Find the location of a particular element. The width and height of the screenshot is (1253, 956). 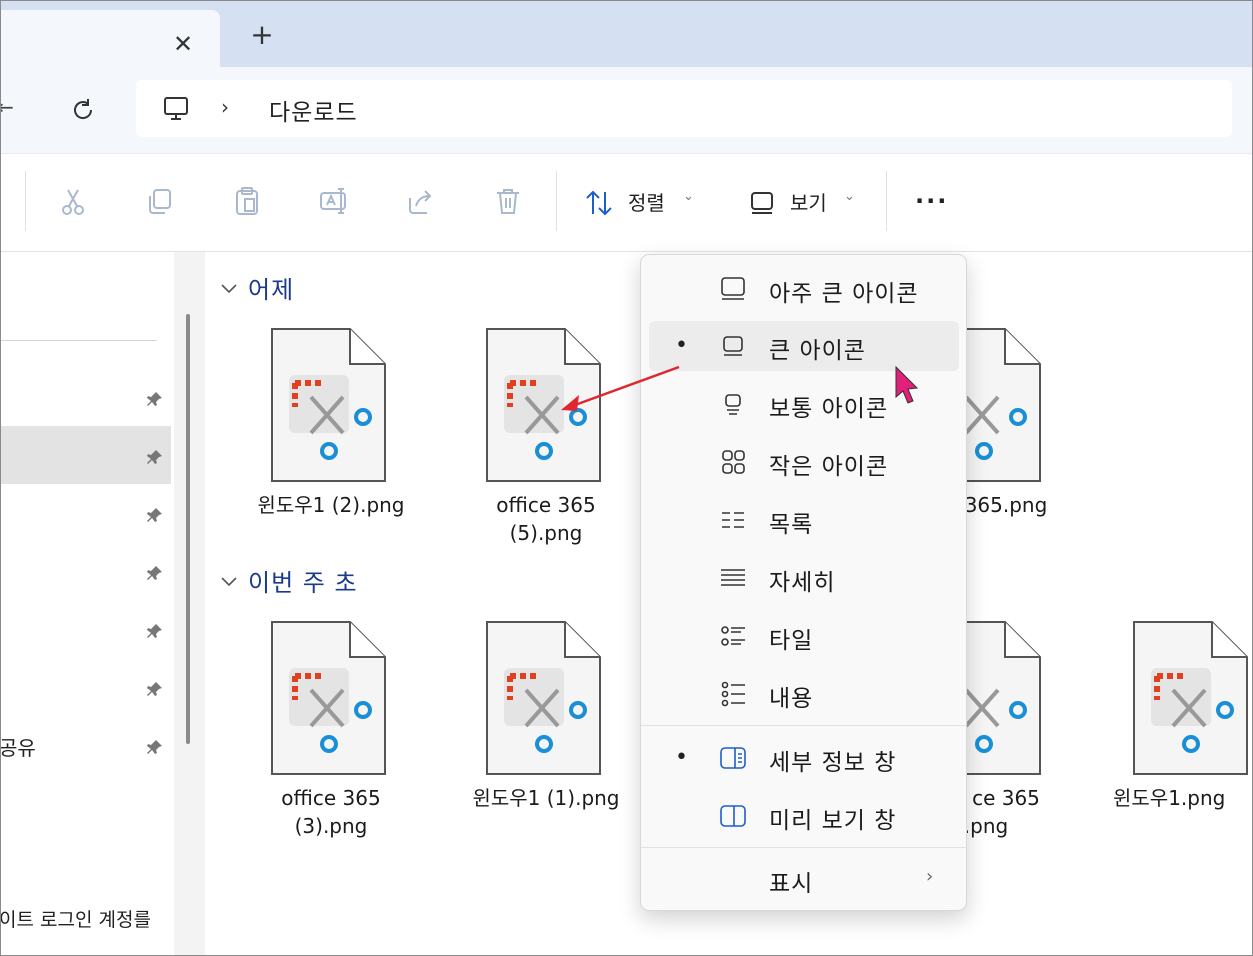

file-name: 윈도우1 (1).png is located at coordinates (546, 798).